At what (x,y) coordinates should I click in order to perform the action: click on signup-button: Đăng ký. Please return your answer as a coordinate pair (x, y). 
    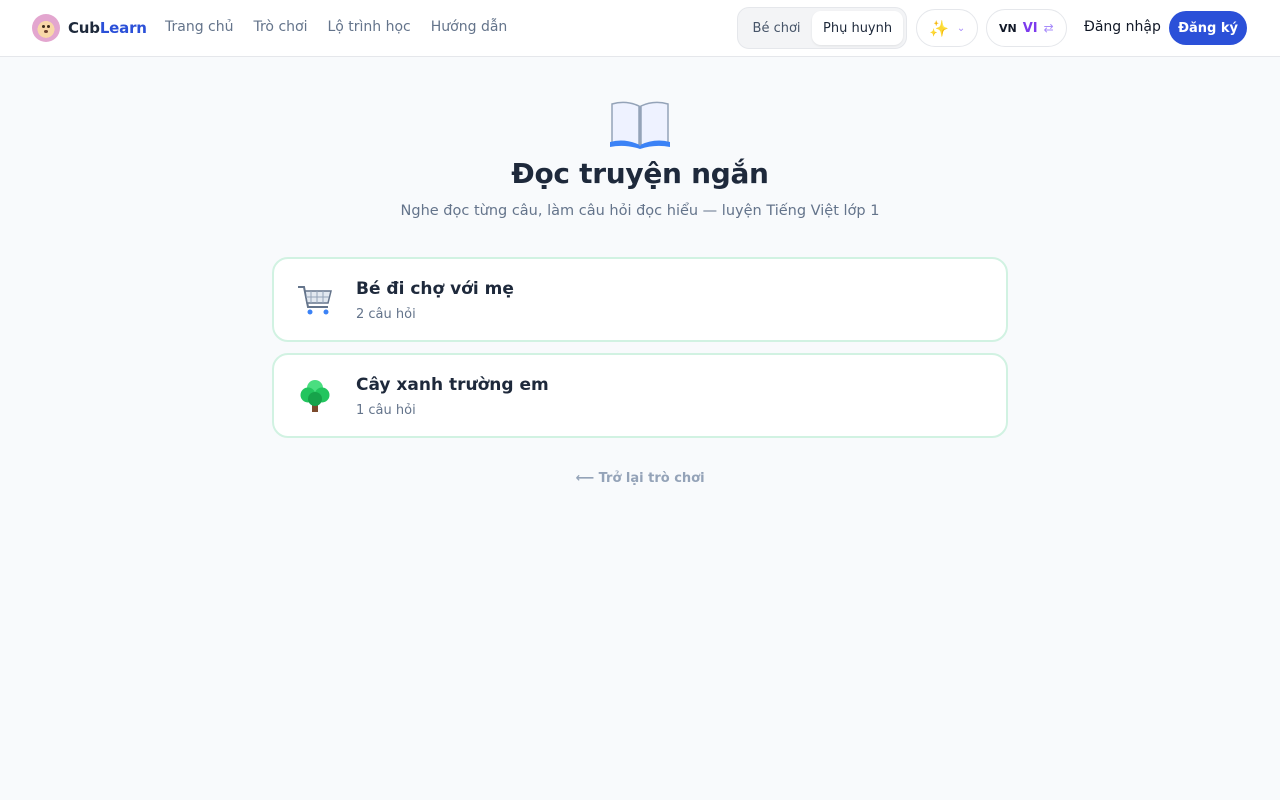
    Looking at the image, I should click on (1208, 28).